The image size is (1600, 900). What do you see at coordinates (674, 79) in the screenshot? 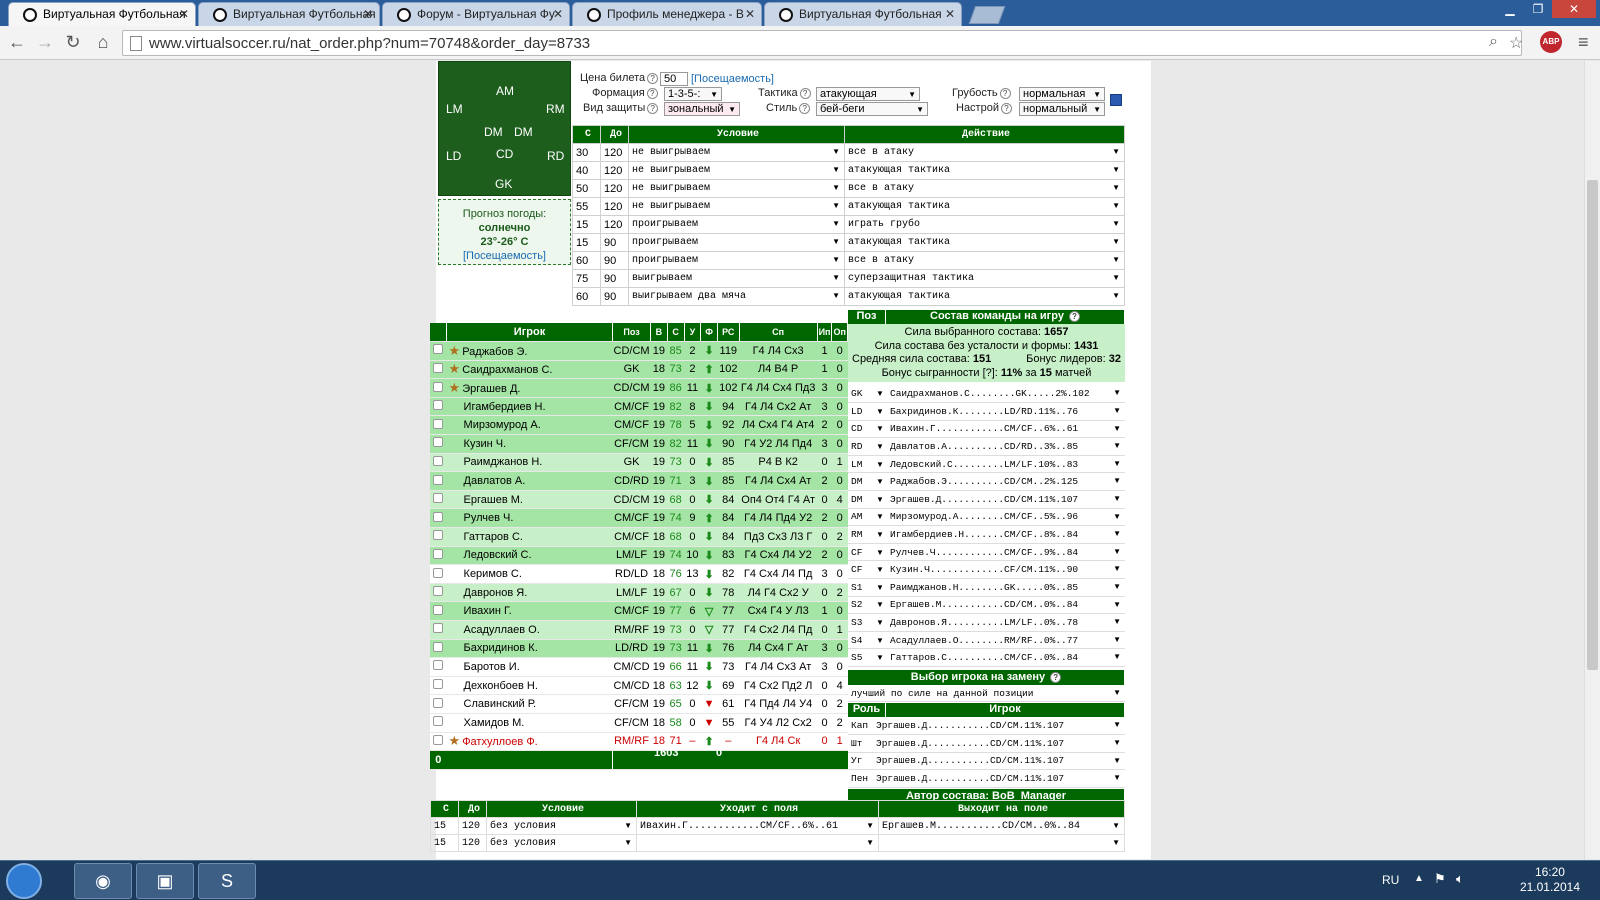
I see `ticket-price-input: 50` at bounding box center [674, 79].